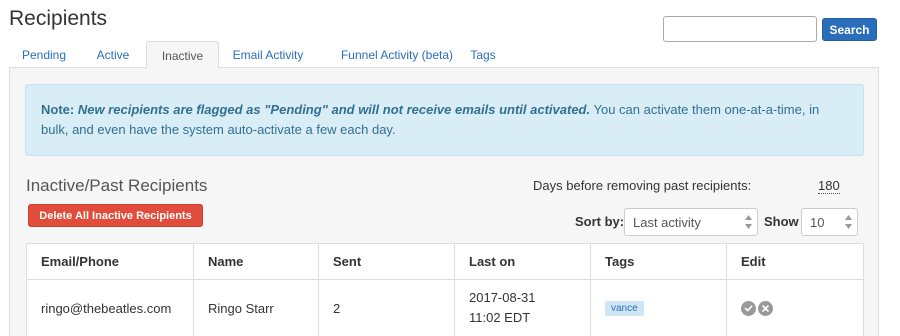 The width and height of the screenshot is (900, 336). Describe the element at coordinates (397, 54) in the screenshot. I see `tab-funnel-activity: Funnel Activity (beta)` at that location.